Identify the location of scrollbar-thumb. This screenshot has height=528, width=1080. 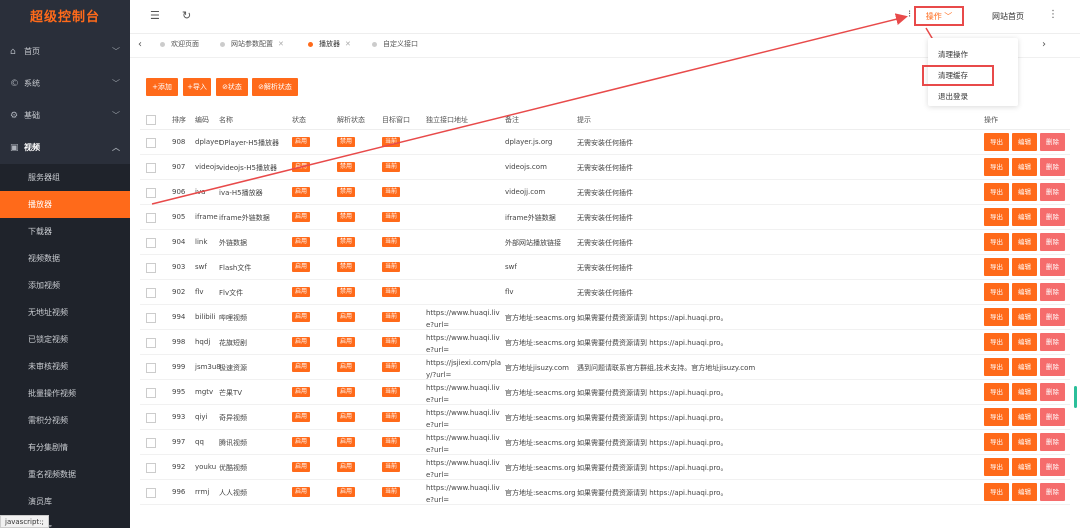
(1075, 397).